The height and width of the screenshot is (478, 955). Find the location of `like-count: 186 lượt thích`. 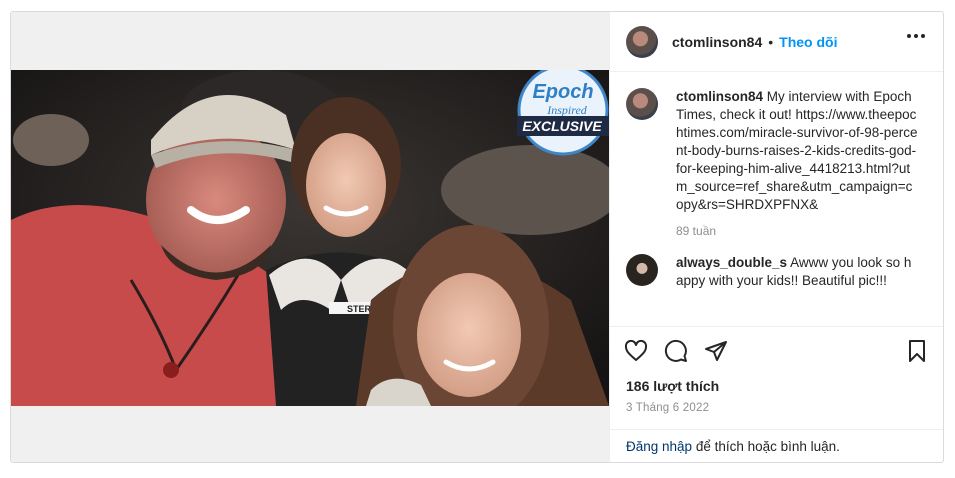

like-count: 186 lượt thích is located at coordinates (776, 384).